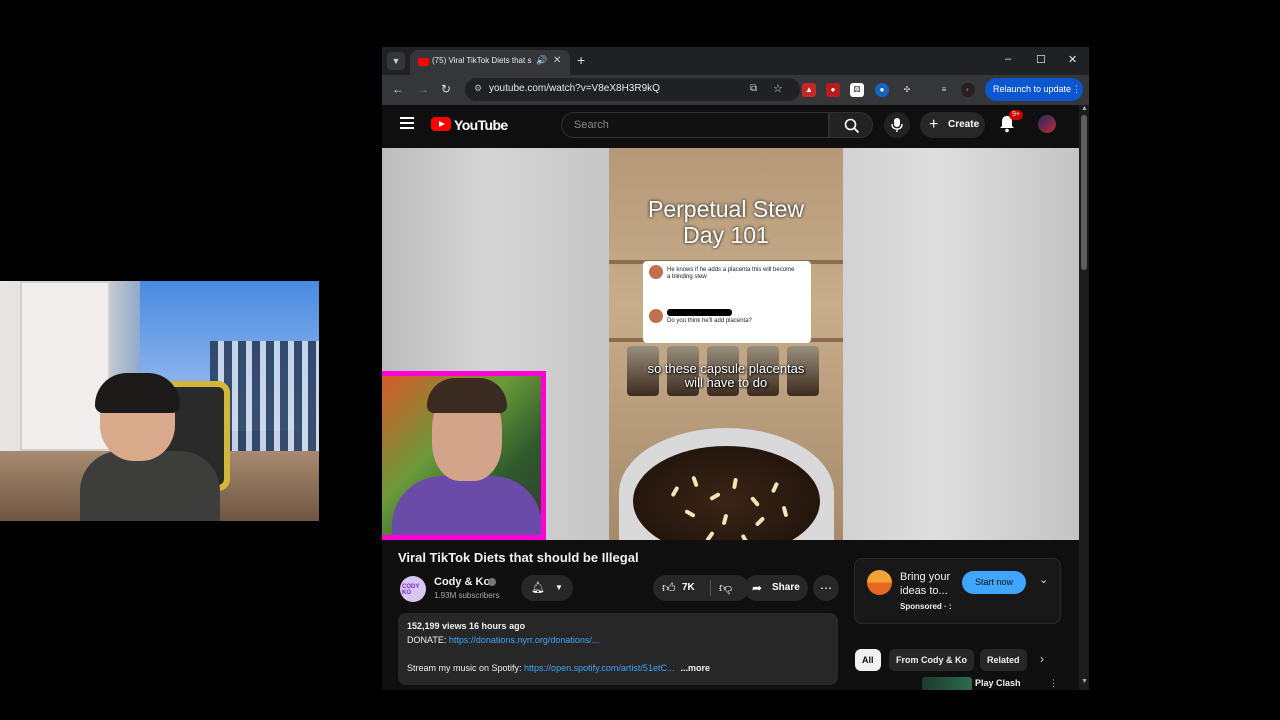 The image size is (1280, 720). What do you see at coordinates (557, 60) in the screenshot?
I see `tab-close-icon: ✕` at bounding box center [557, 60].